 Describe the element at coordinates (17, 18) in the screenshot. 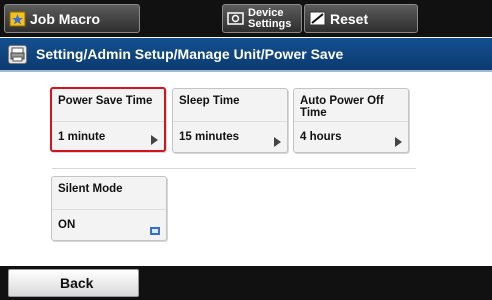

I see `job-macro-icon` at that location.